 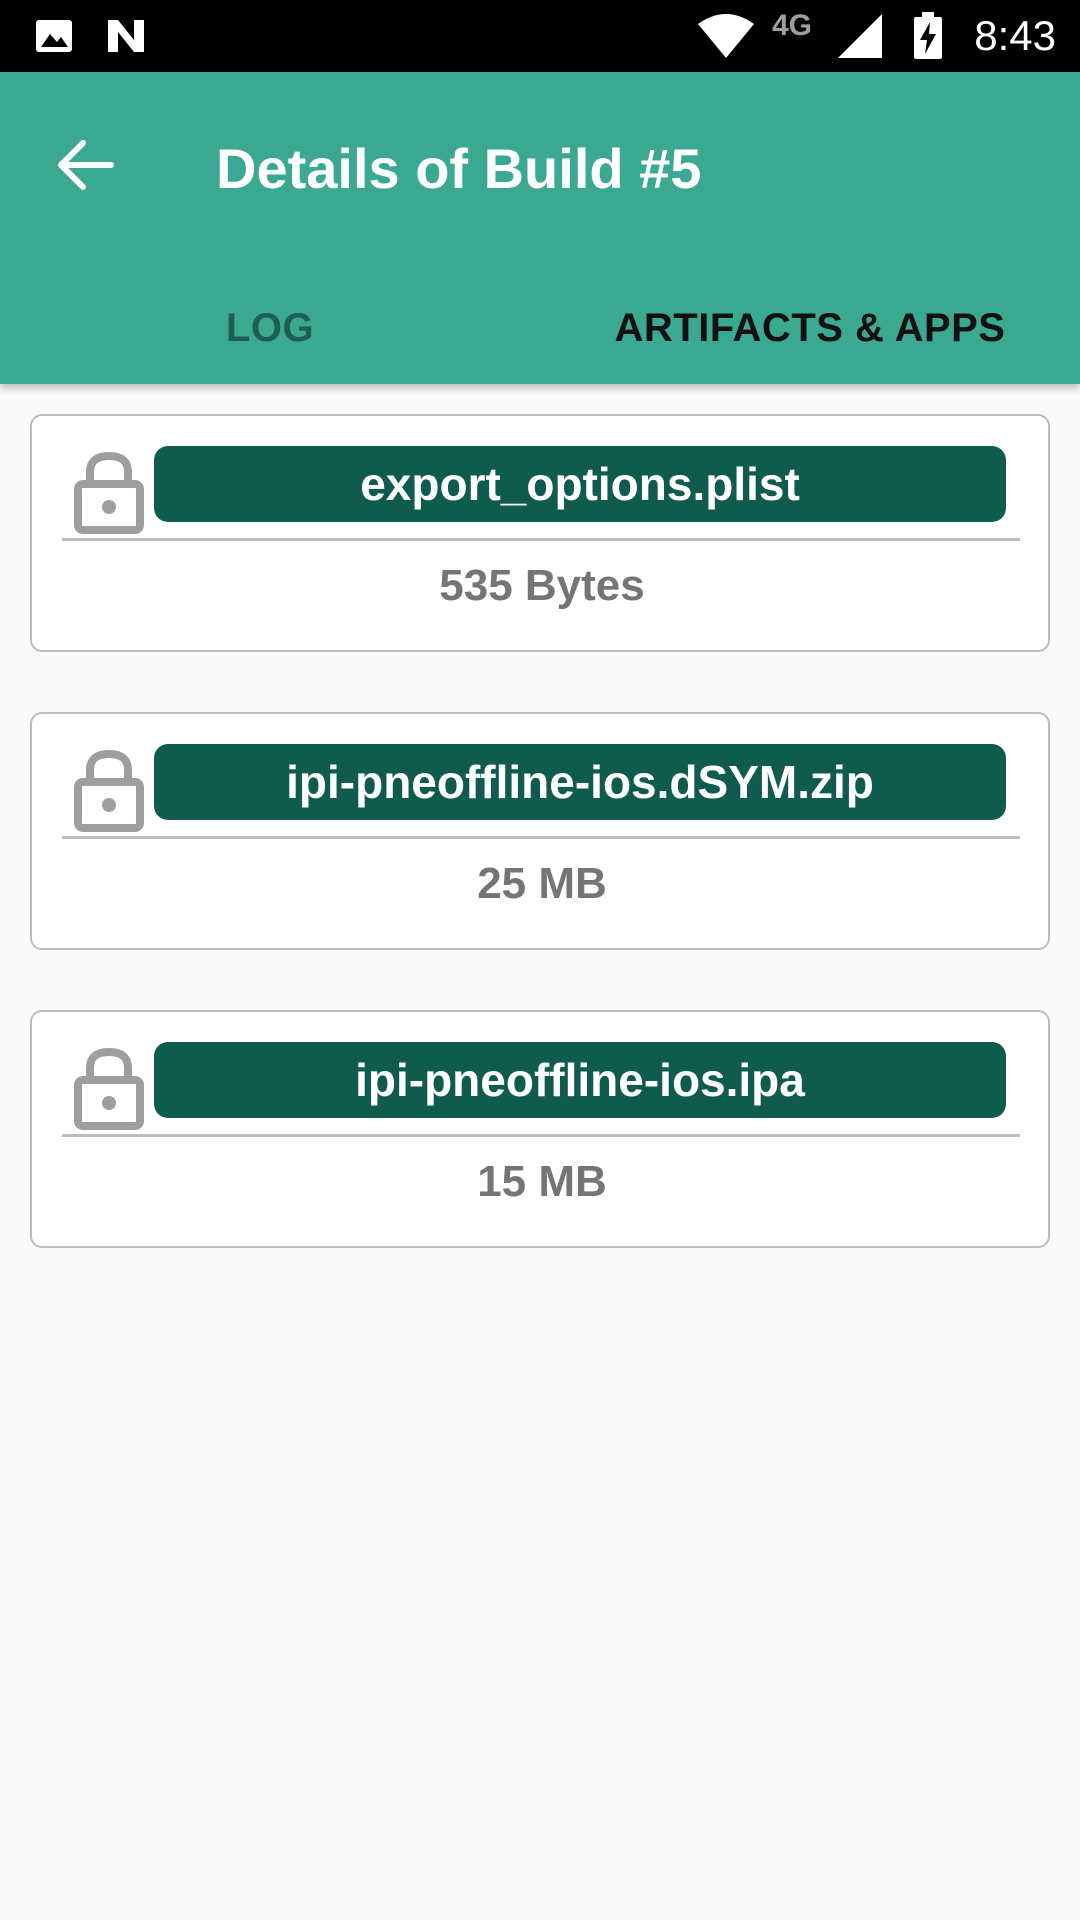 What do you see at coordinates (580, 484) in the screenshot?
I see `artifact-download-button: export_options.plist` at bounding box center [580, 484].